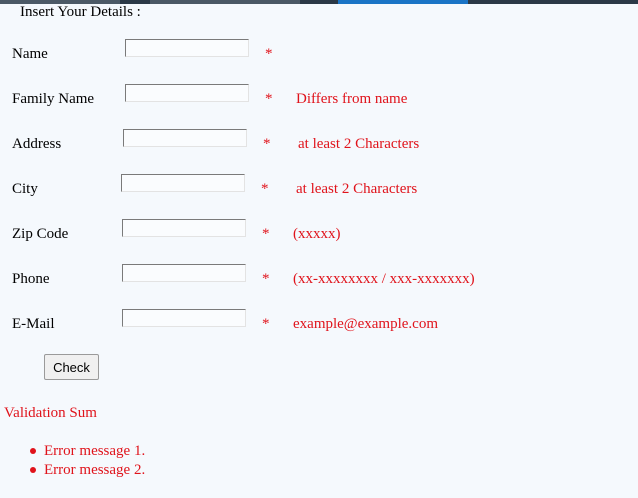 This screenshot has height=498, width=638. What do you see at coordinates (187, 48) in the screenshot?
I see `name-input` at bounding box center [187, 48].